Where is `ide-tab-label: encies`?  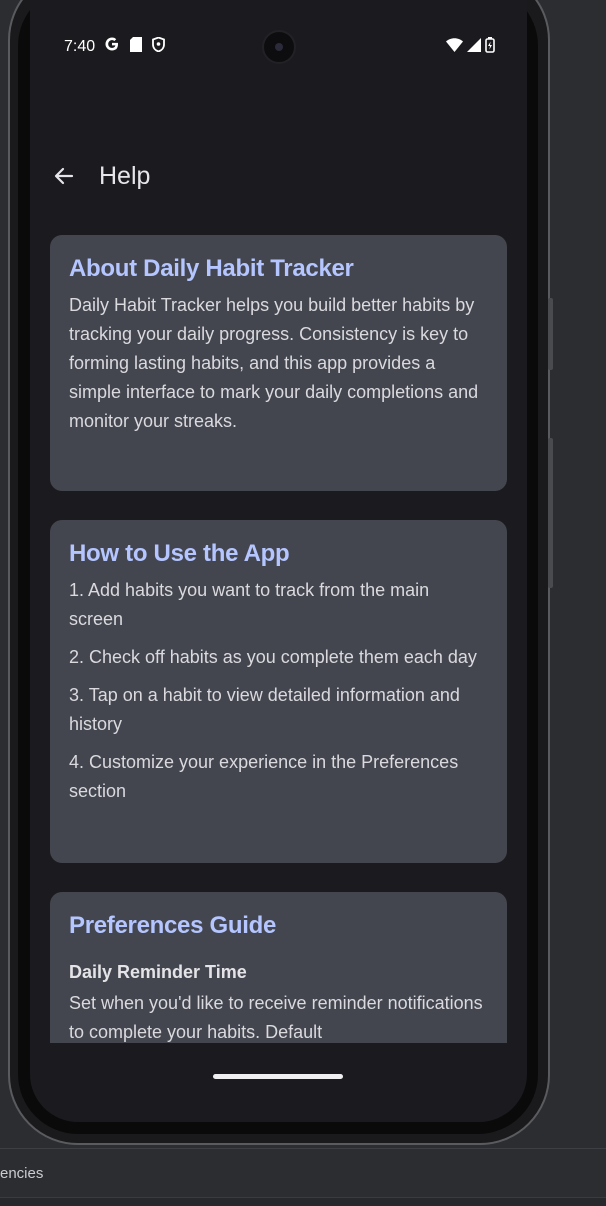 ide-tab-label: encies is located at coordinates (21, 1173).